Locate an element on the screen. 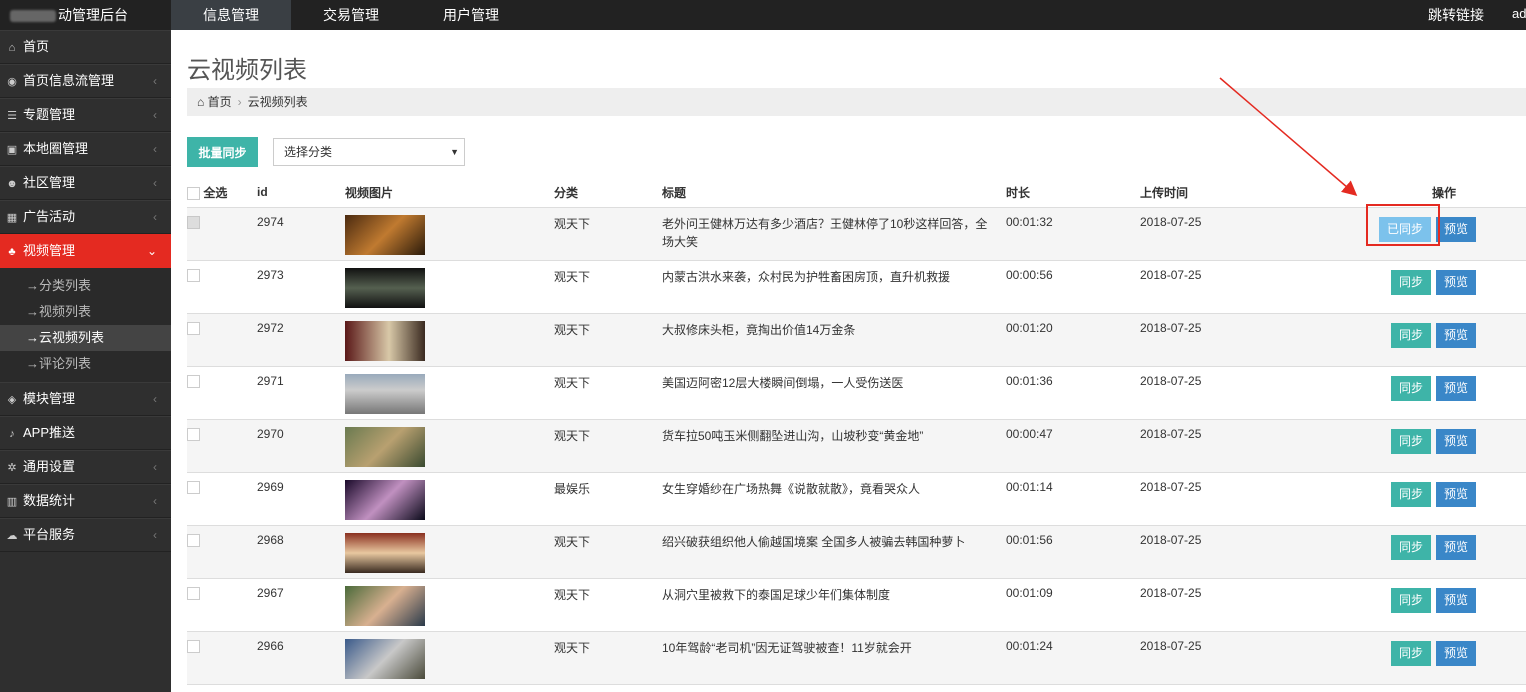 Image resolution: width=1526 pixels, height=692 pixels. duration-header: 时长 is located at coordinates (1073, 193).